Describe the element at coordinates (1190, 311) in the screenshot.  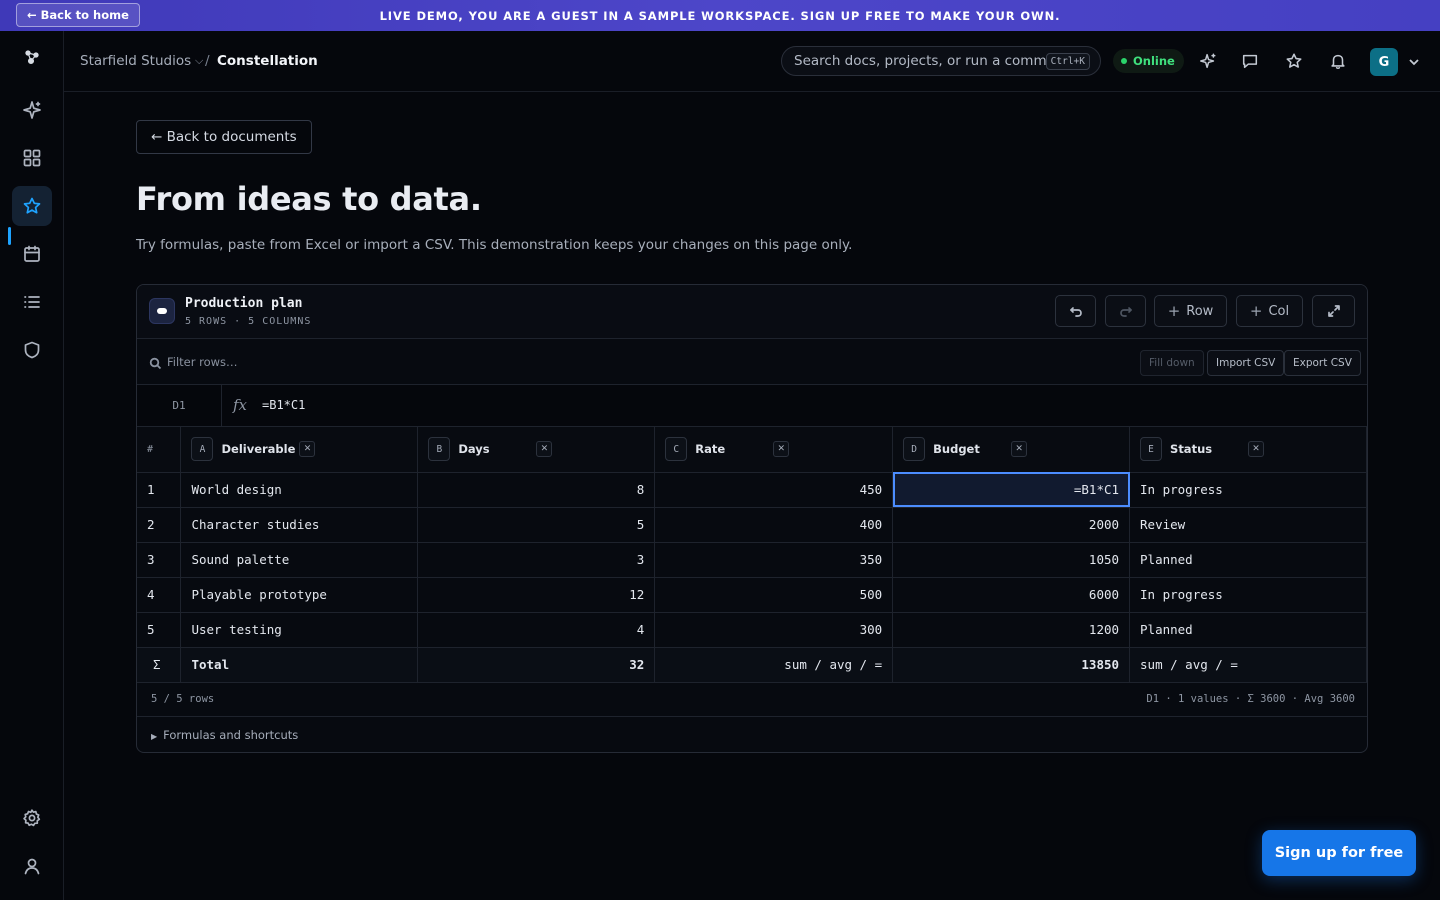
I see `add-row-button: + Row` at that location.